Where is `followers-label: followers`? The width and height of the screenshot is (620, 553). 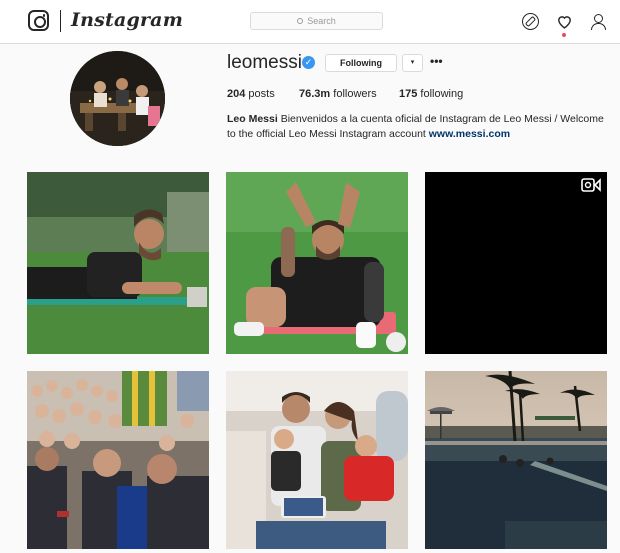
followers-label: followers is located at coordinates (355, 94).